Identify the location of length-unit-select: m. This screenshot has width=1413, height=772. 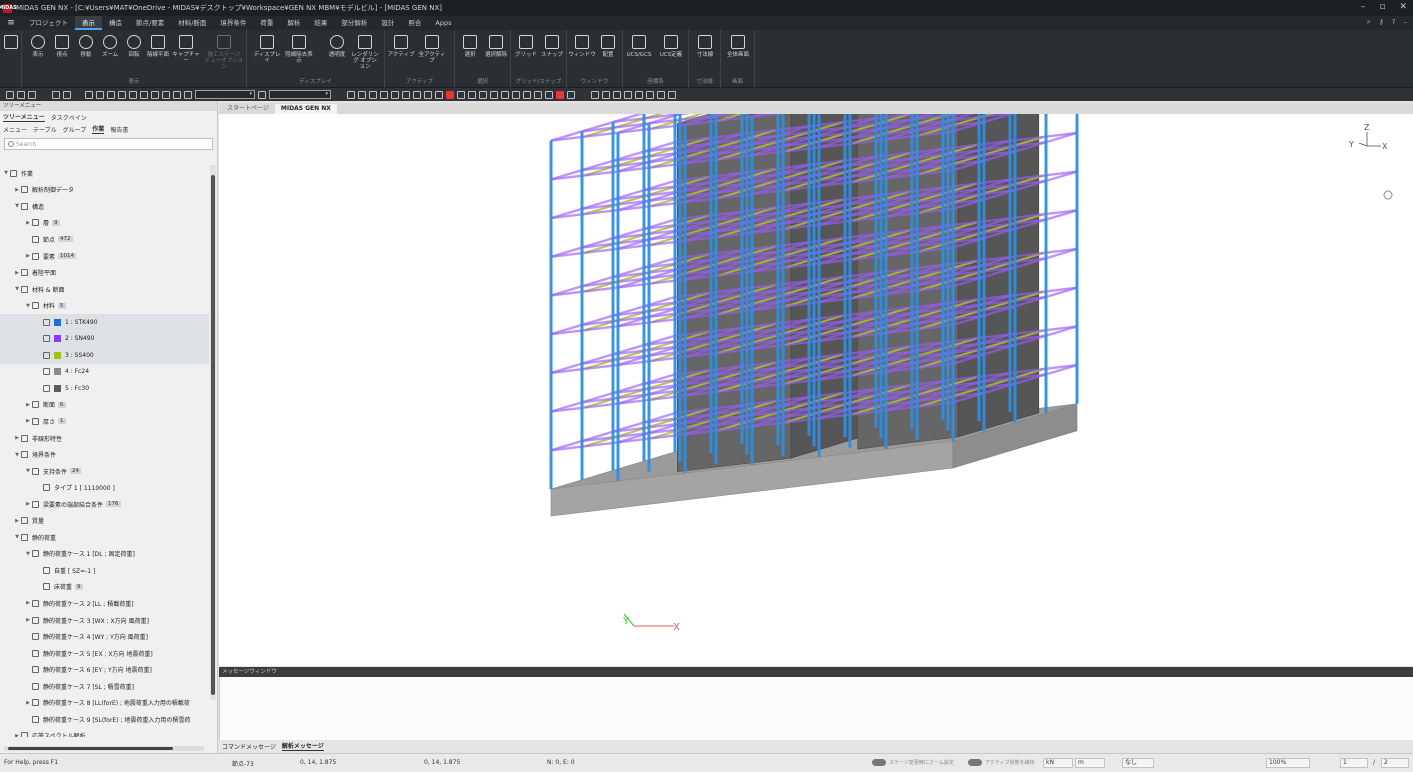
(1090, 763).